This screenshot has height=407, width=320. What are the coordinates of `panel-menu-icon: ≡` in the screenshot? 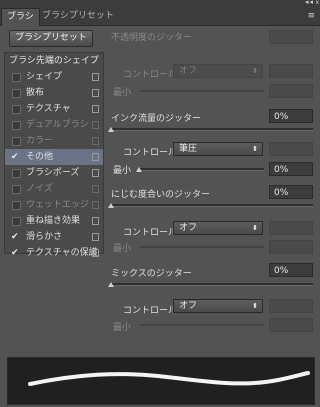 It's located at (311, 16).